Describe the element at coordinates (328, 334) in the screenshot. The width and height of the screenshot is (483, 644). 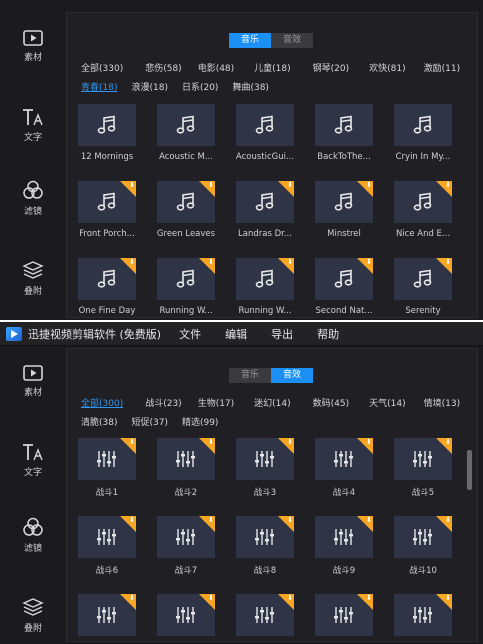
I see `menu-help: 帮助` at that location.